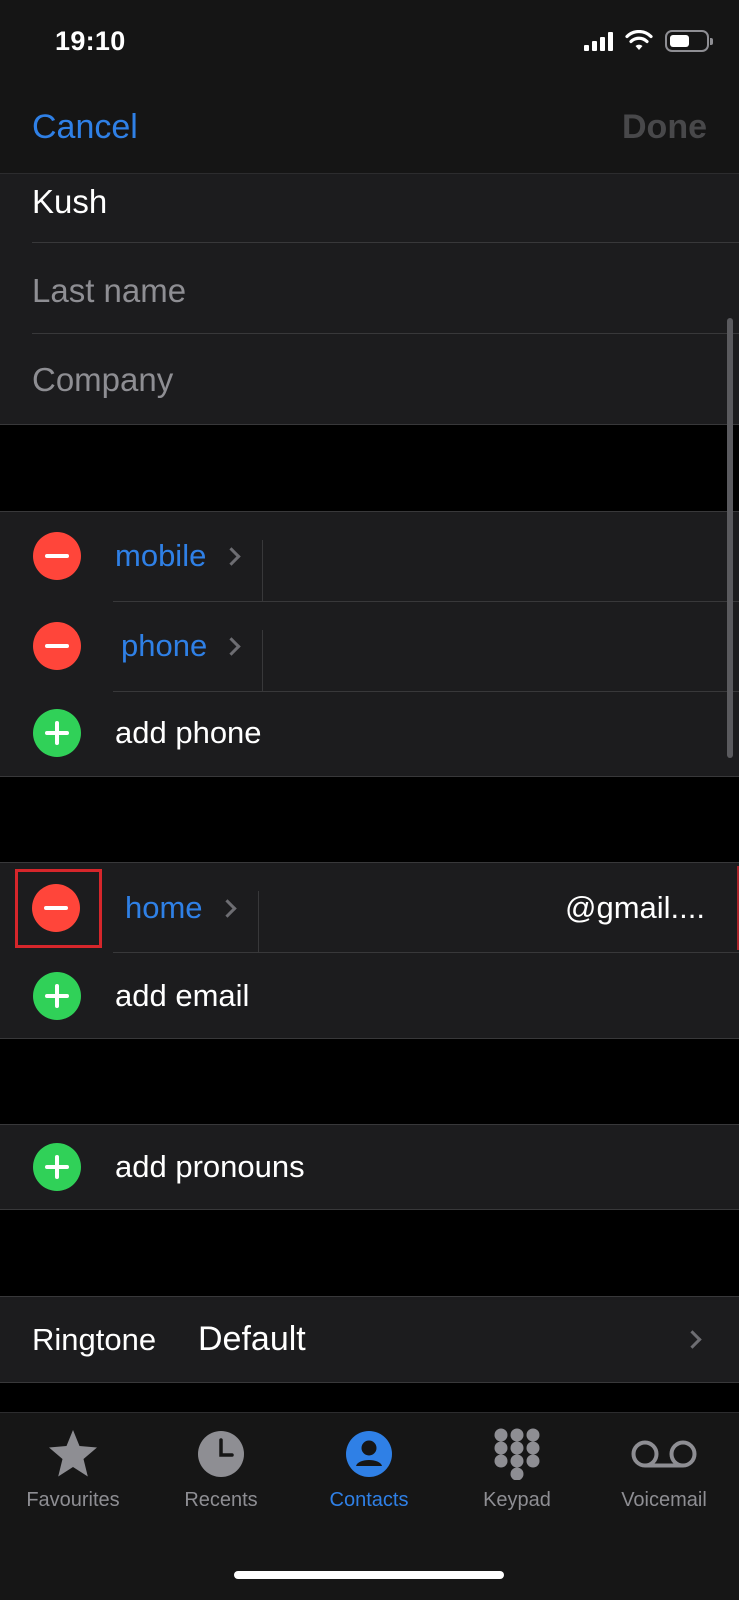 This screenshot has width=739, height=1600. What do you see at coordinates (85, 127) in the screenshot?
I see `cancel-button: Cancel` at bounding box center [85, 127].